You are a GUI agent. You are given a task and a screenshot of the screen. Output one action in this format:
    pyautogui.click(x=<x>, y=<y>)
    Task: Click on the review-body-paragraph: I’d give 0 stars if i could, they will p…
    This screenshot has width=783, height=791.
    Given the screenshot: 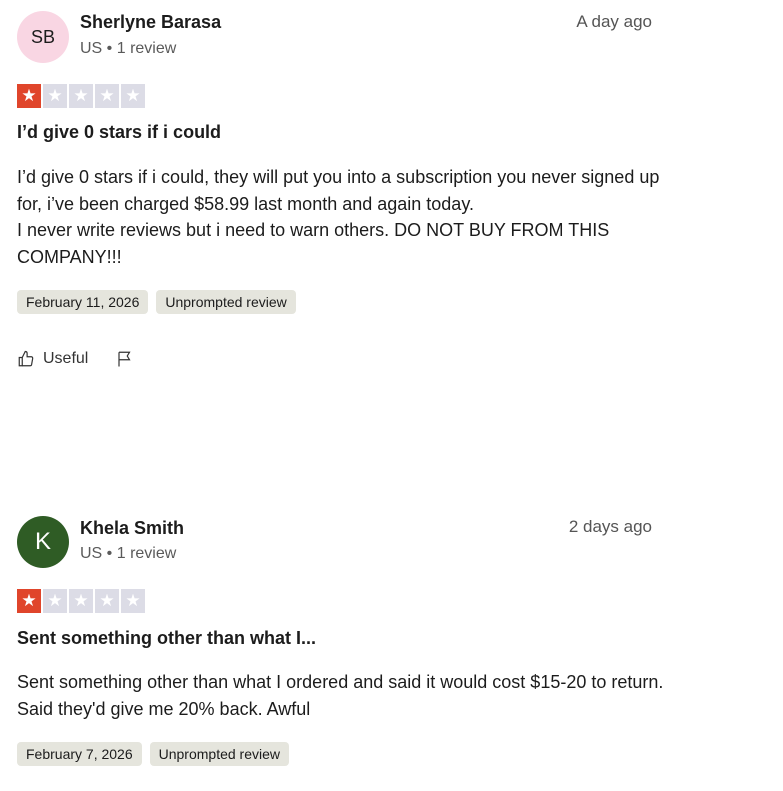 What is the action you would take?
    pyautogui.click(x=338, y=190)
    